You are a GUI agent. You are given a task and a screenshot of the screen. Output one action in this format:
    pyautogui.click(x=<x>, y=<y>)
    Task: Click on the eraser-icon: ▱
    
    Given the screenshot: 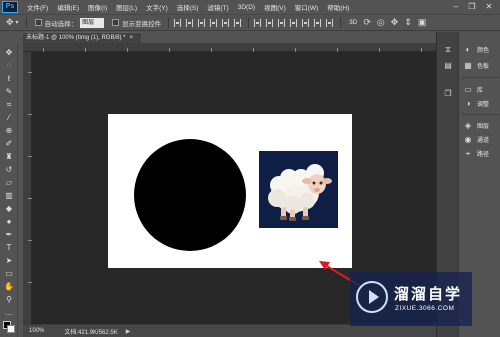 What is the action you would take?
    pyautogui.click(x=9, y=182)
    